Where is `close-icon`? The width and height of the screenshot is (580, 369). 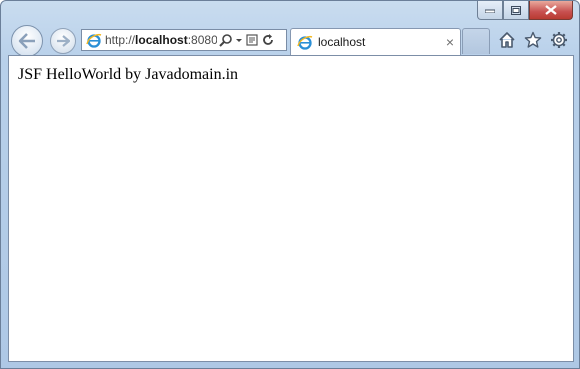
close-icon is located at coordinates (551, 10).